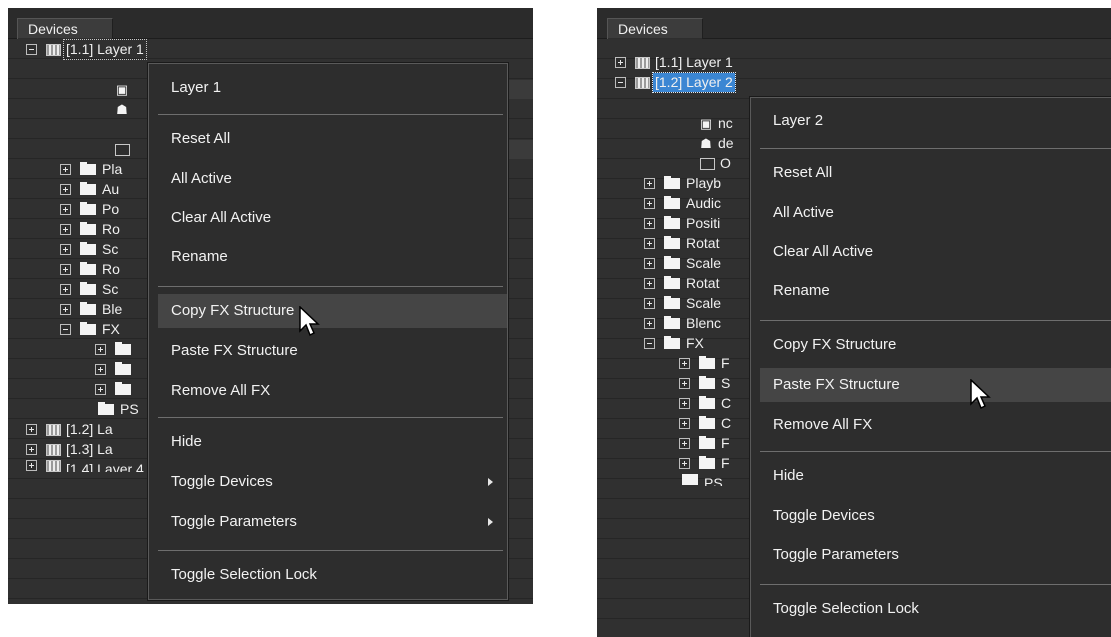 The image size is (1111, 637). What do you see at coordinates (682, 203) in the screenshot?
I see `tree-row-folder: Audic` at bounding box center [682, 203].